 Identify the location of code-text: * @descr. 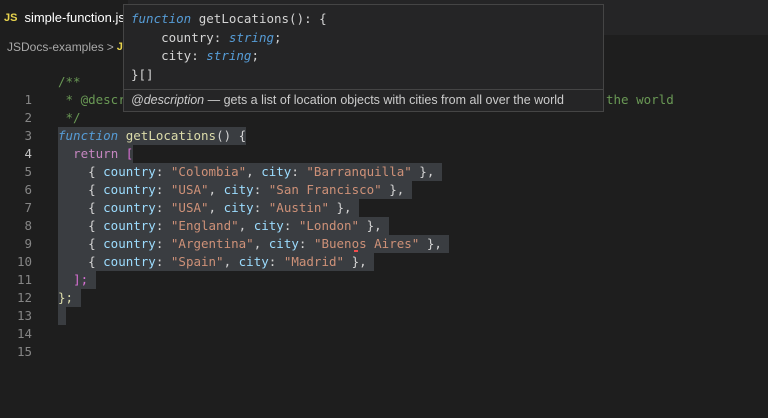
(92, 99).